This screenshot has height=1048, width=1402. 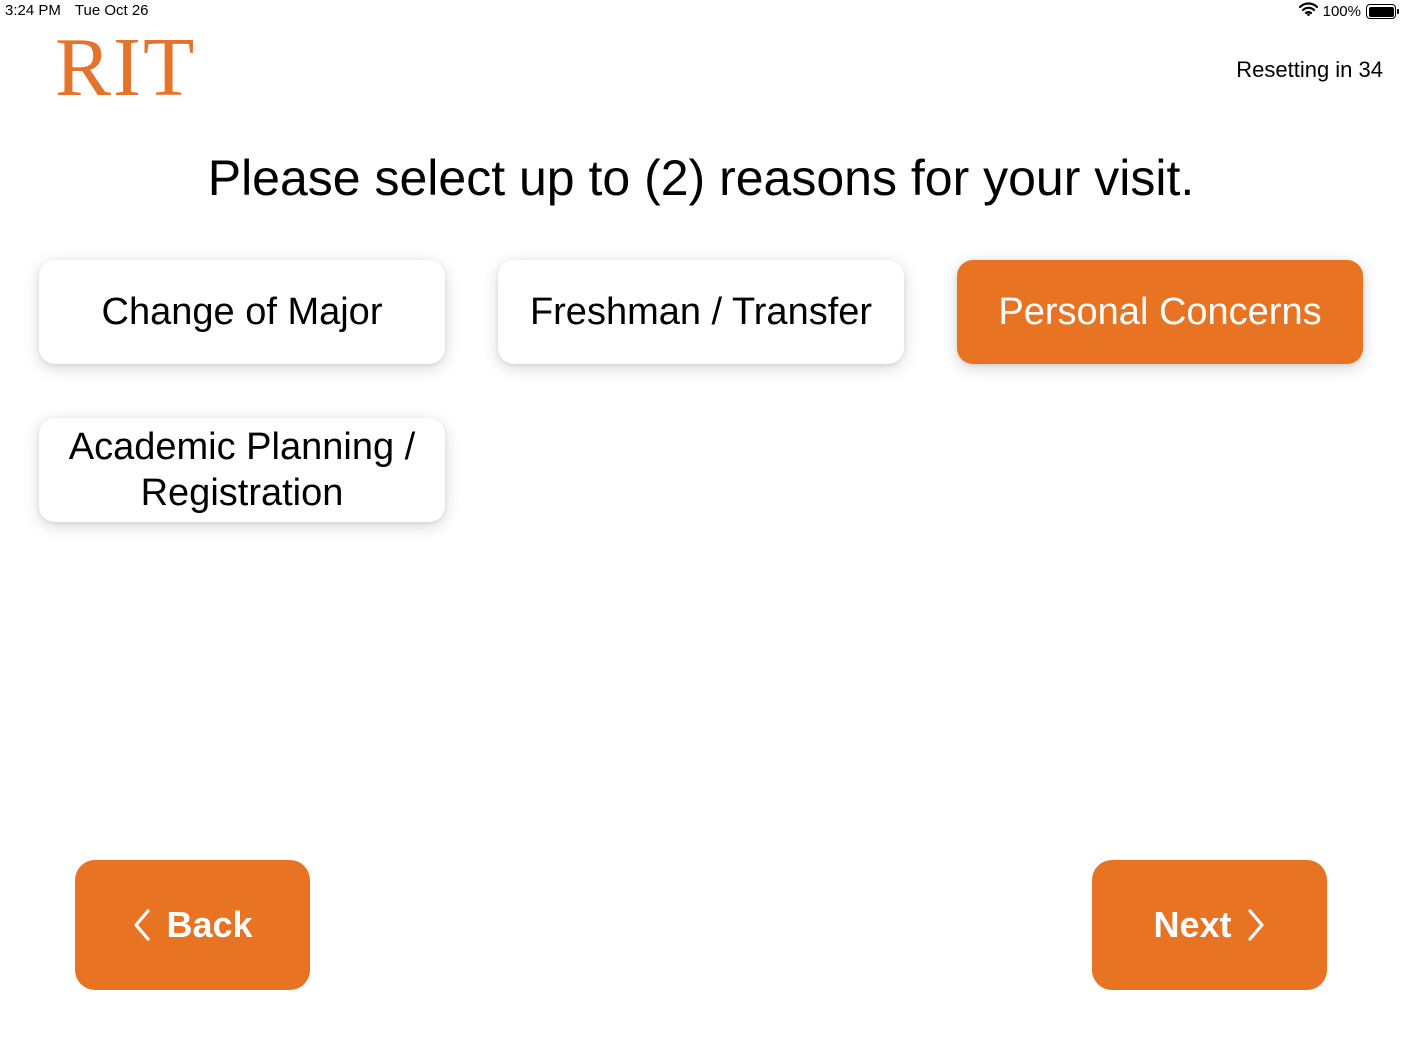 I want to click on next-button: Next, so click(x=1209, y=925).